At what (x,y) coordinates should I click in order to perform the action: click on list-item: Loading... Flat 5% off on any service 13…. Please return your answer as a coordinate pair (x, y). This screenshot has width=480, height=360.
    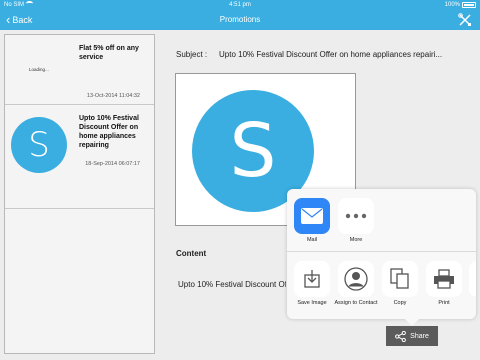
    Looking at the image, I should click on (79, 70).